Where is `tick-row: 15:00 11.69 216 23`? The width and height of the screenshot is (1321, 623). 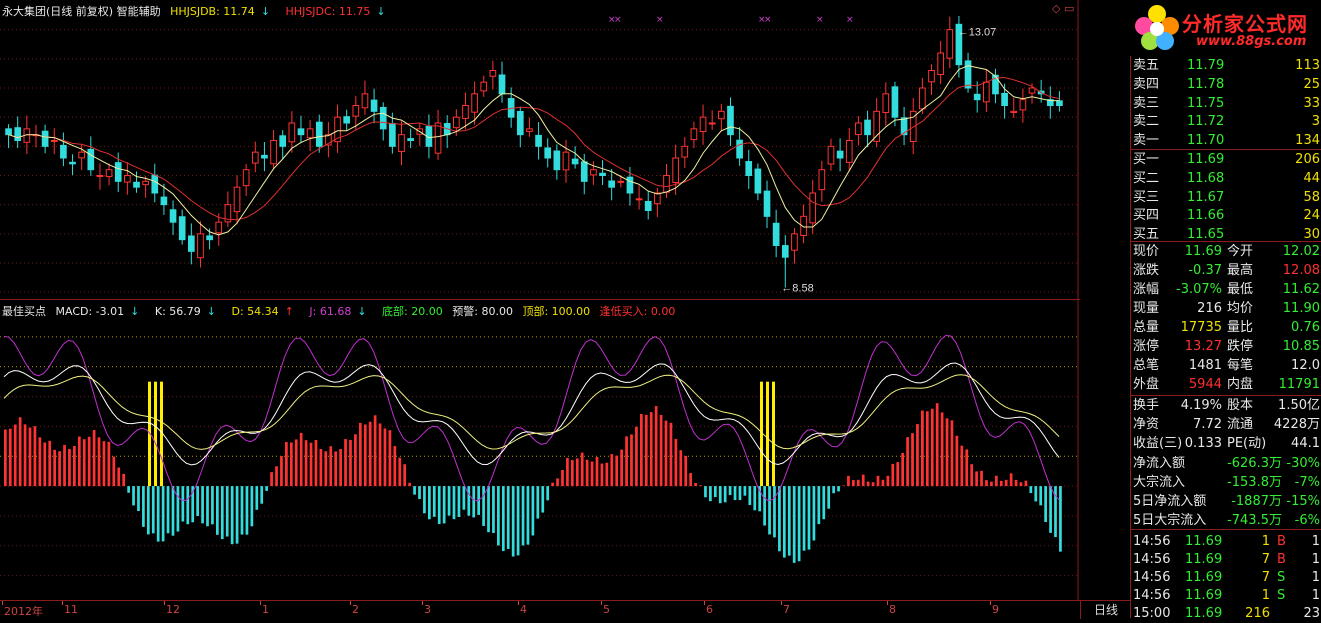
tick-row: 15:00 11.69 216 23 is located at coordinates (1226, 613).